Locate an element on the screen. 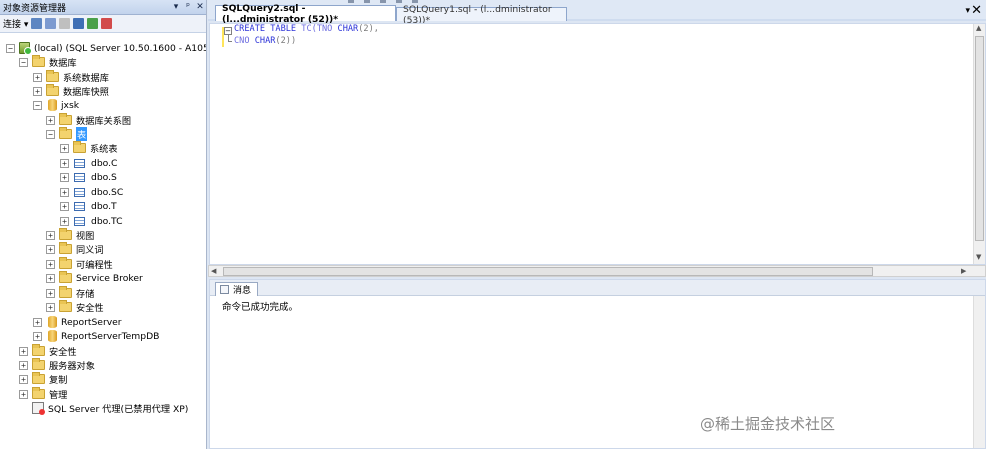  scroll-up-icon: ▲ is located at coordinates (978, 28).